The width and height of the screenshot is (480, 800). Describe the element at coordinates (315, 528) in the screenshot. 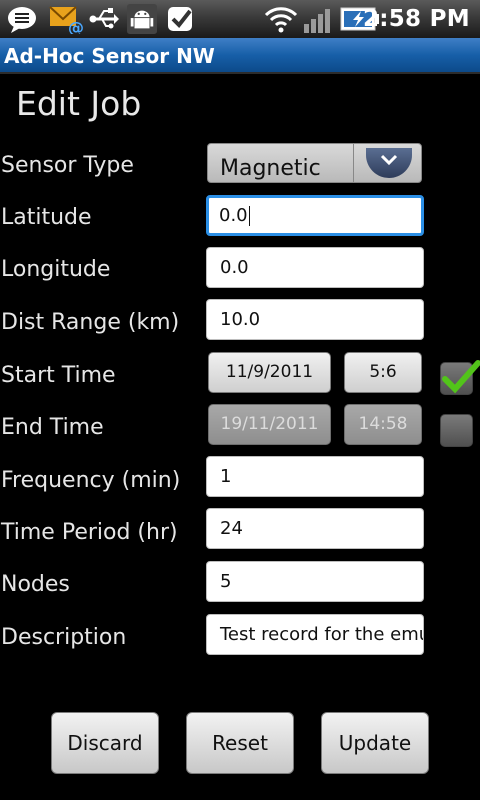

I see `time-period-field: 24` at that location.